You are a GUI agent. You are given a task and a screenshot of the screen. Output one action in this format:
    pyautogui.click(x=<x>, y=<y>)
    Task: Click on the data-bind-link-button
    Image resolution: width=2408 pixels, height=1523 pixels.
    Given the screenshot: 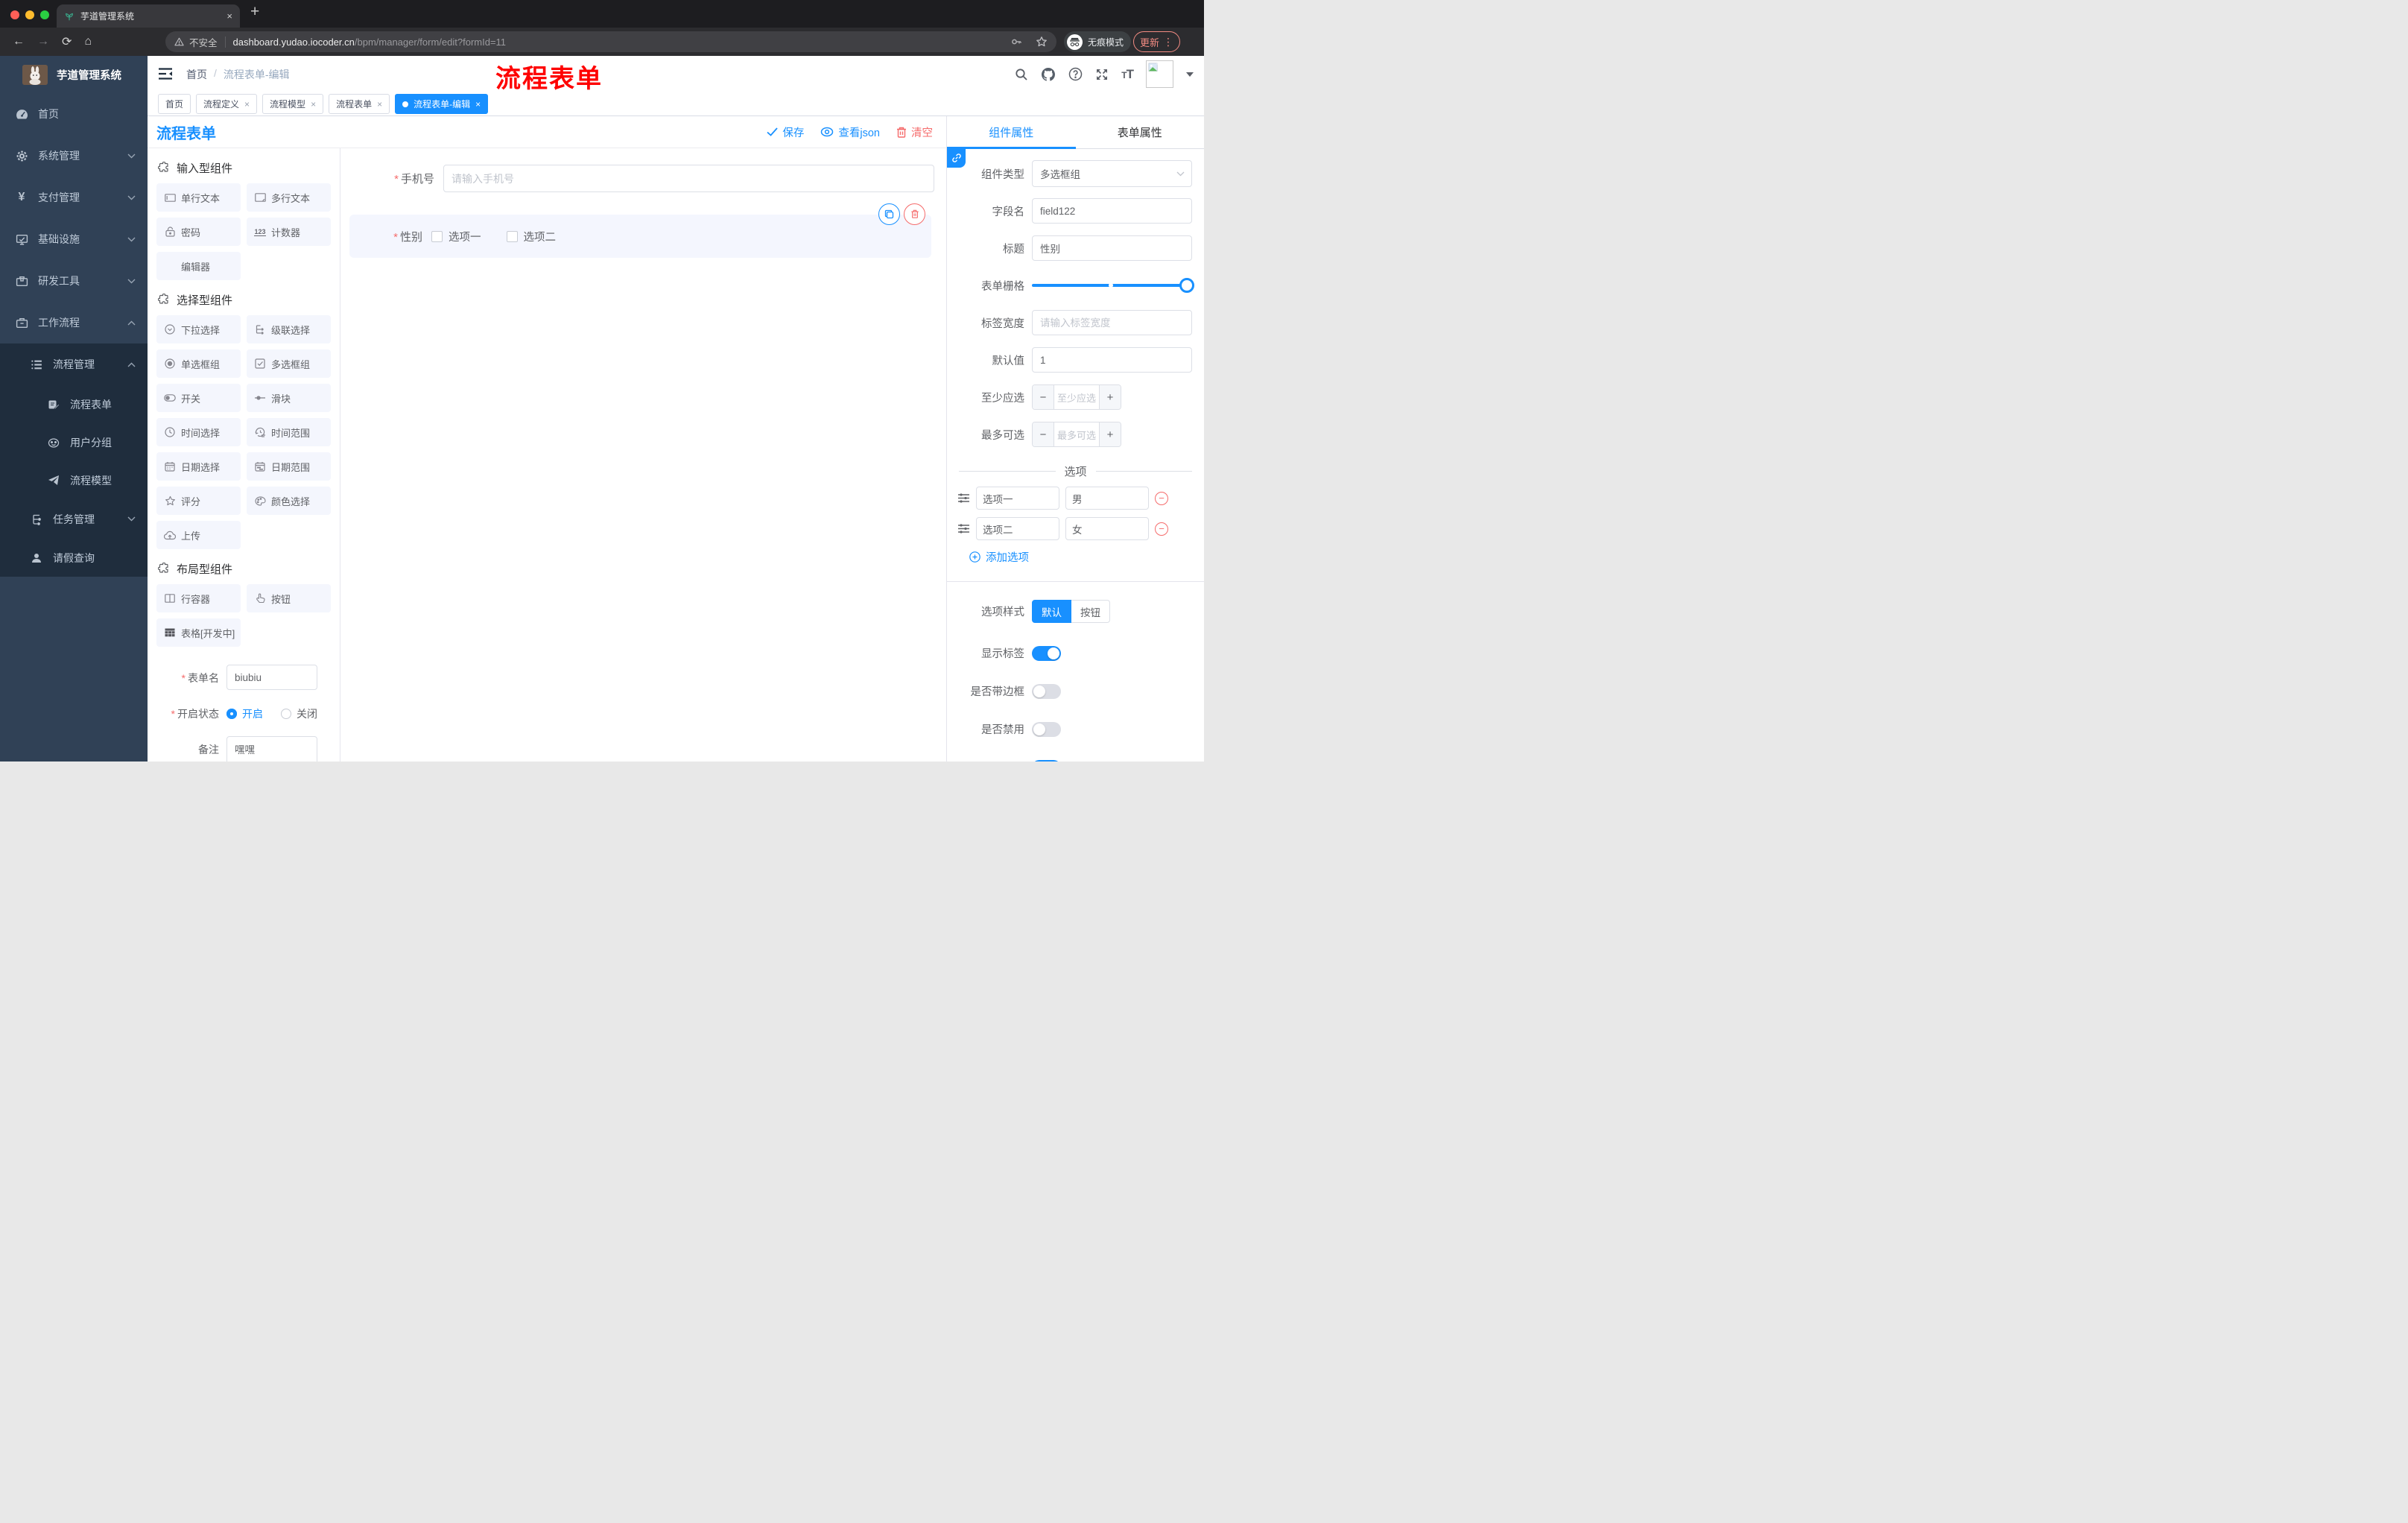 What is the action you would take?
    pyautogui.click(x=956, y=158)
    